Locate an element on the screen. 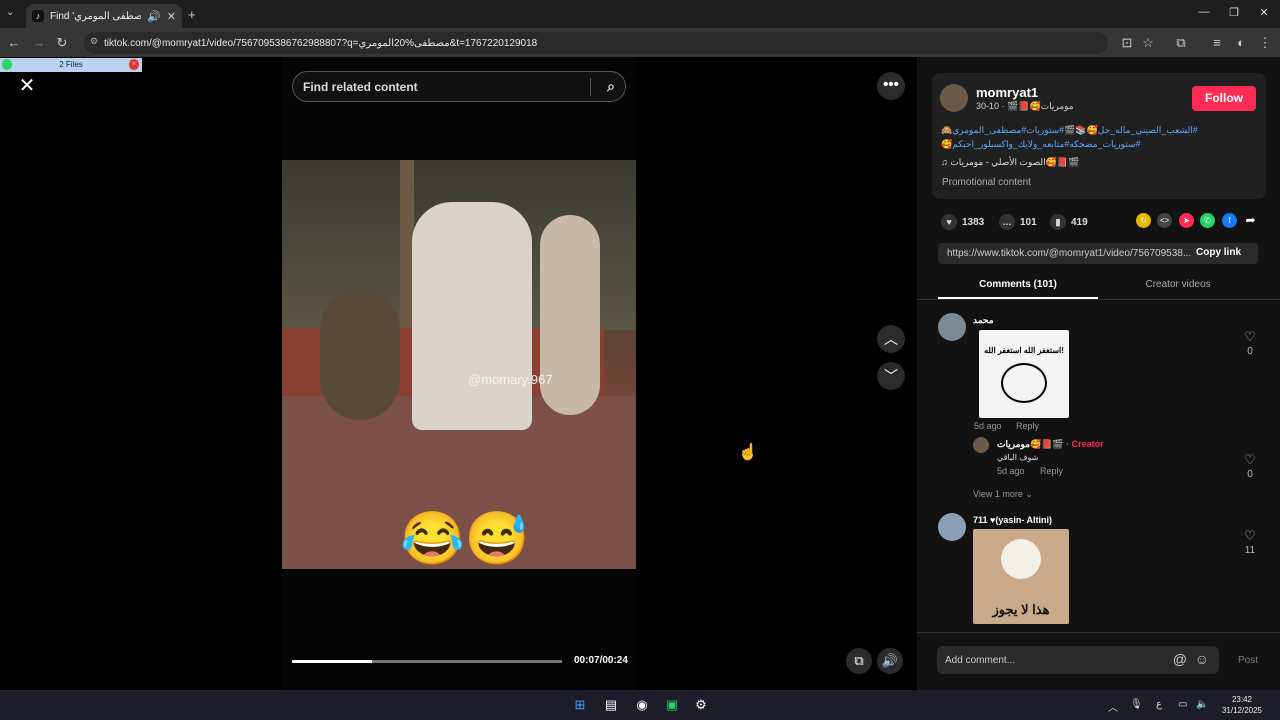 This screenshot has width=1280, height=720. browser-tab: ♪ Find 'مصطفى المومري' on T 🔊 ✕ is located at coordinates (104, 16).